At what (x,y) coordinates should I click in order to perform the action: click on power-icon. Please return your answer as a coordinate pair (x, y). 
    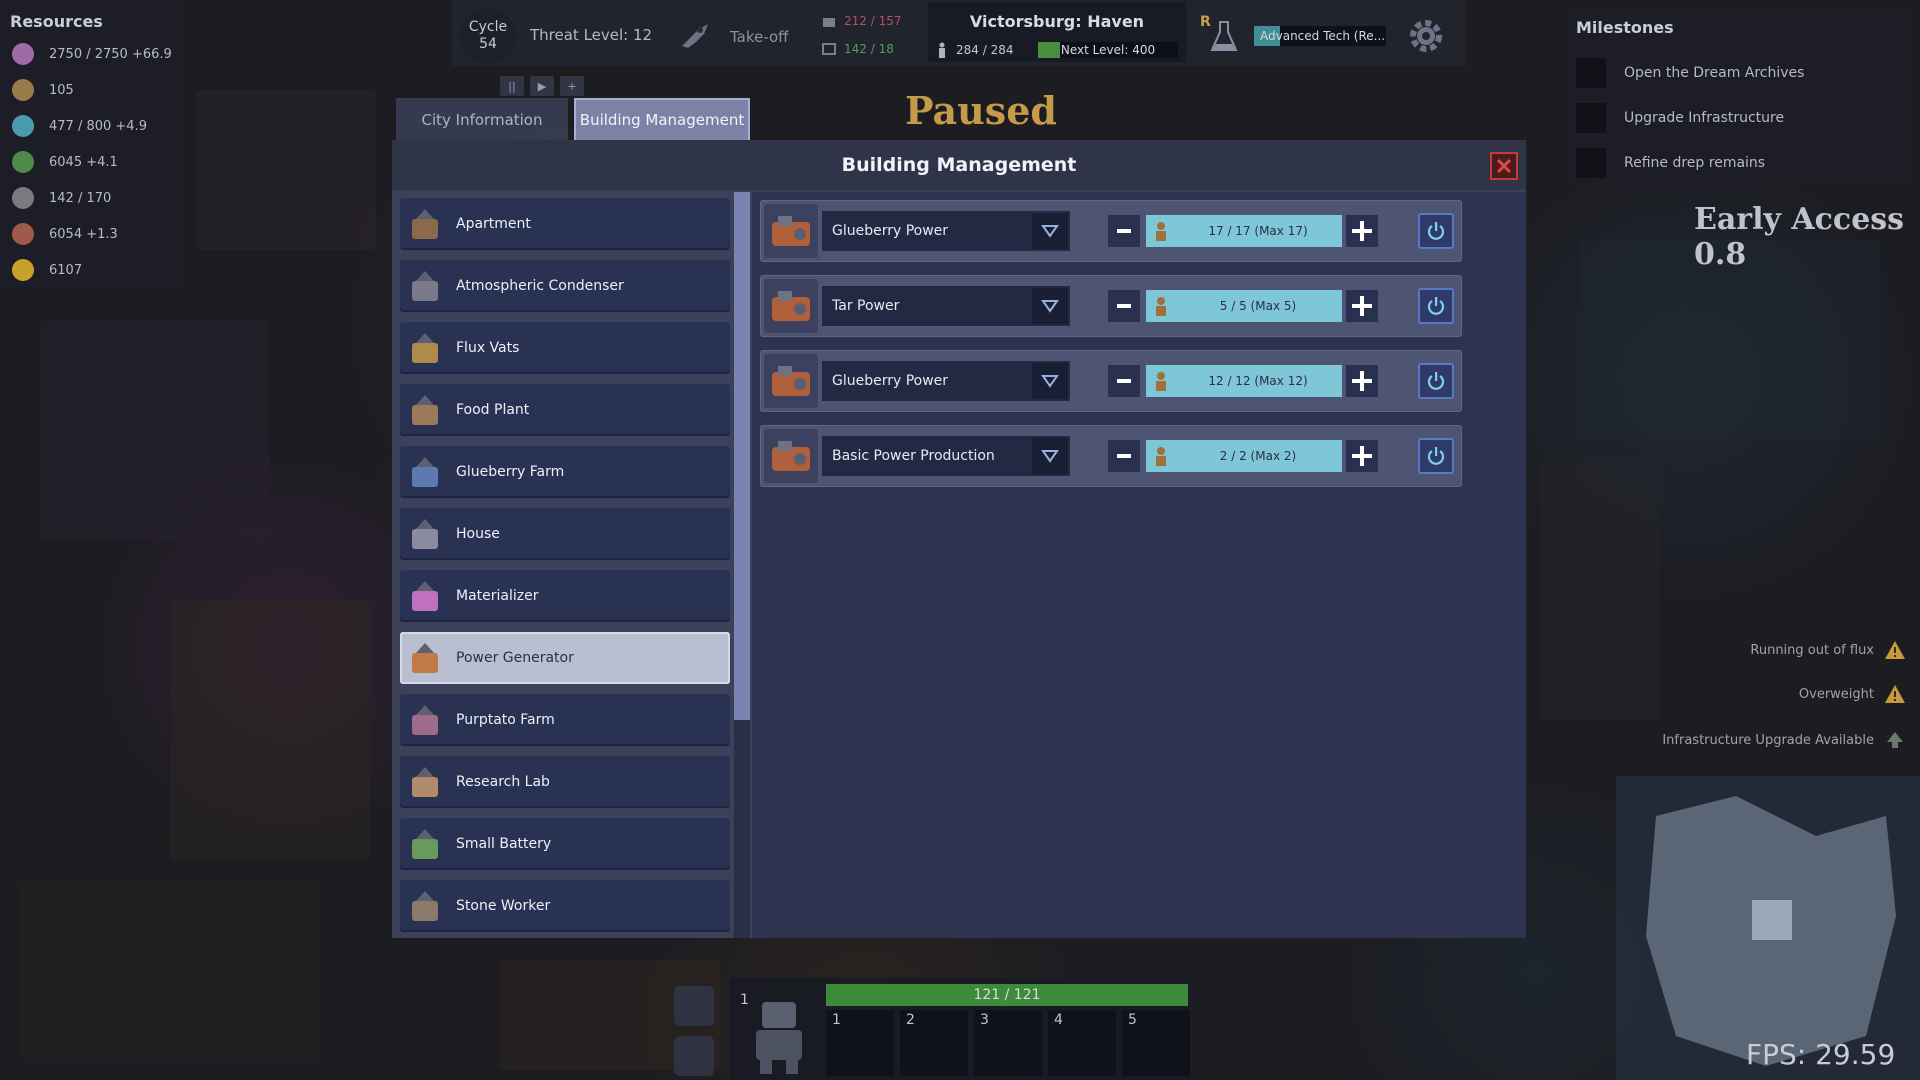
    Looking at the image, I should click on (1436, 306).